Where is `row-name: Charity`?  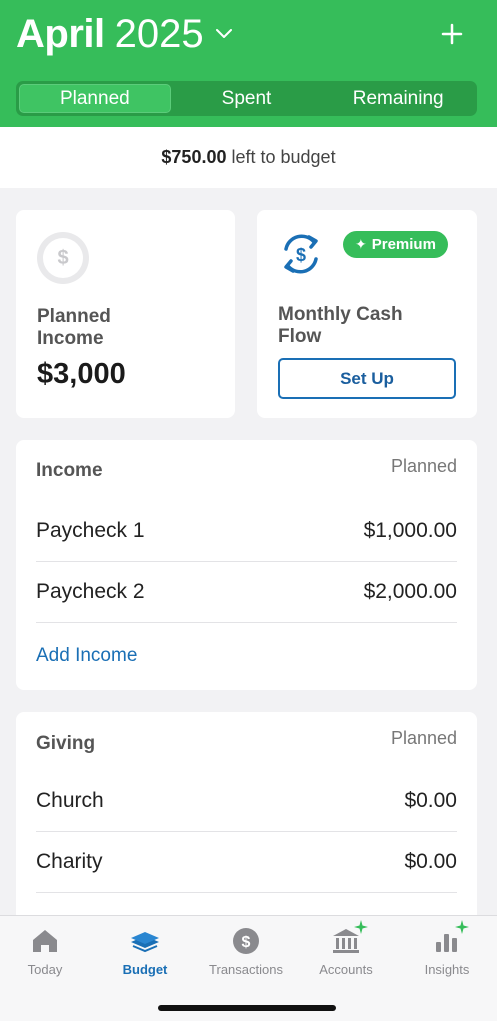 row-name: Charity is located at coordinates (69, 861).